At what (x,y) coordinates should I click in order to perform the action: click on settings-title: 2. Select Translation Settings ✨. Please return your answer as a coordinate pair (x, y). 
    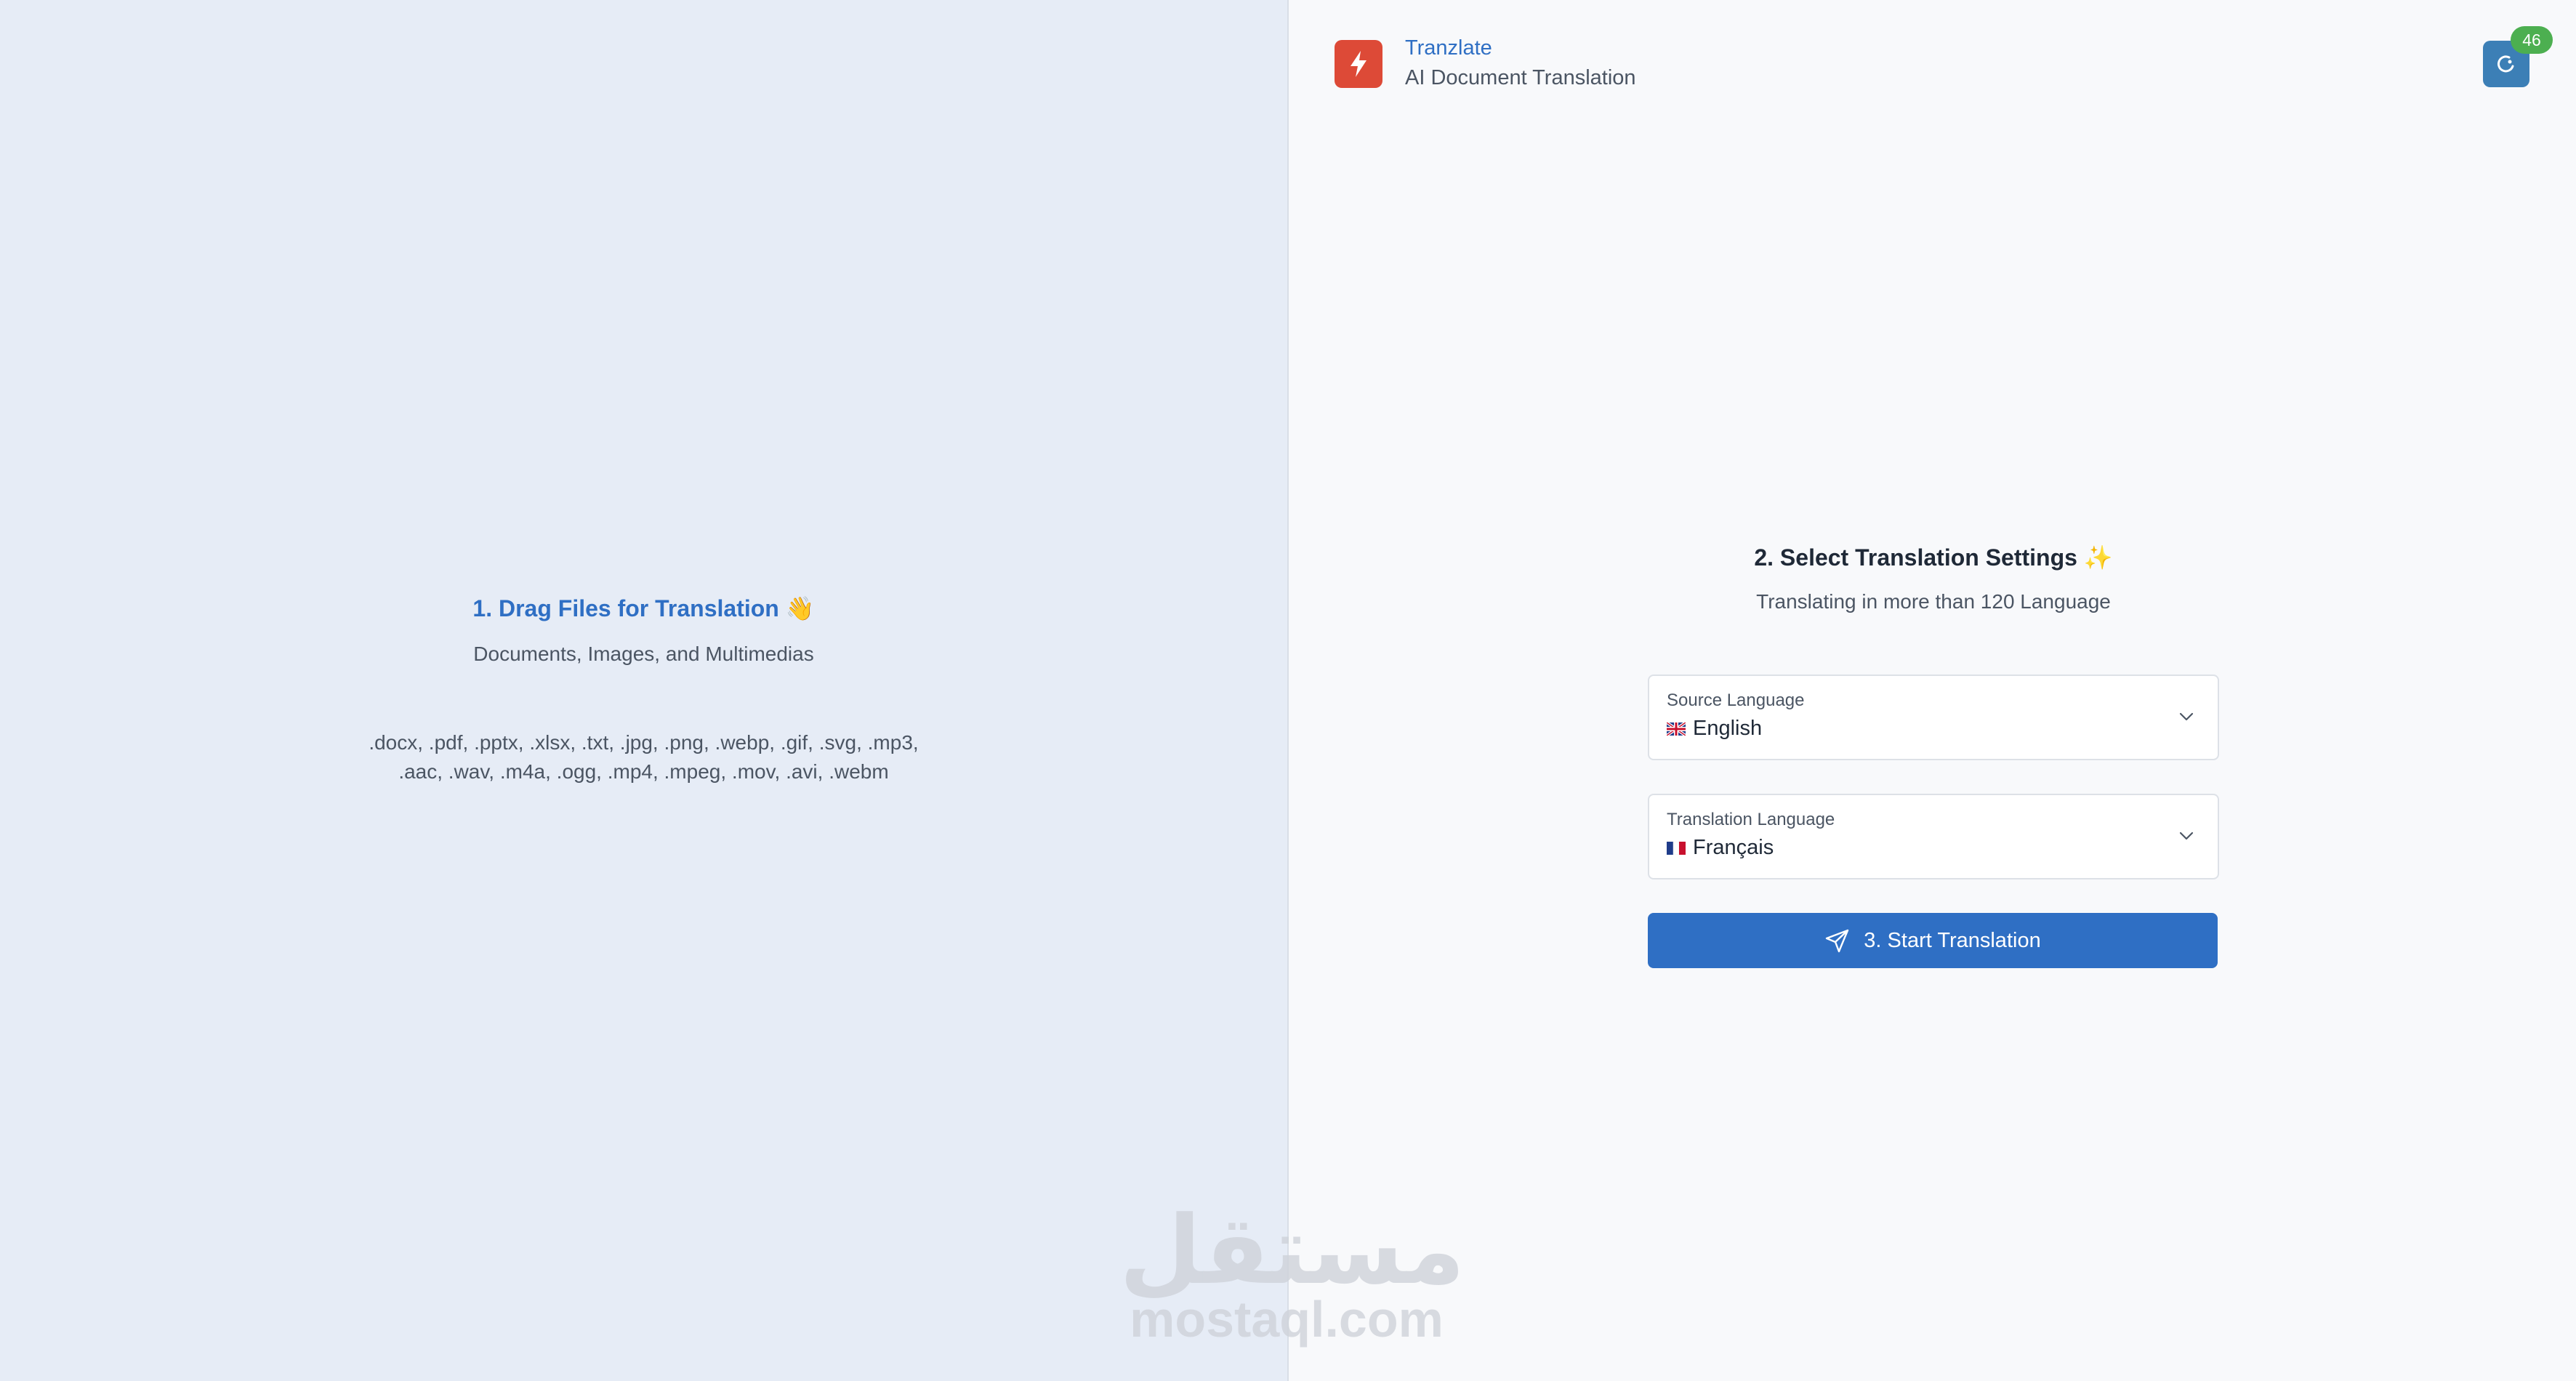
    Looking at the image, I should click on (1933, 557).